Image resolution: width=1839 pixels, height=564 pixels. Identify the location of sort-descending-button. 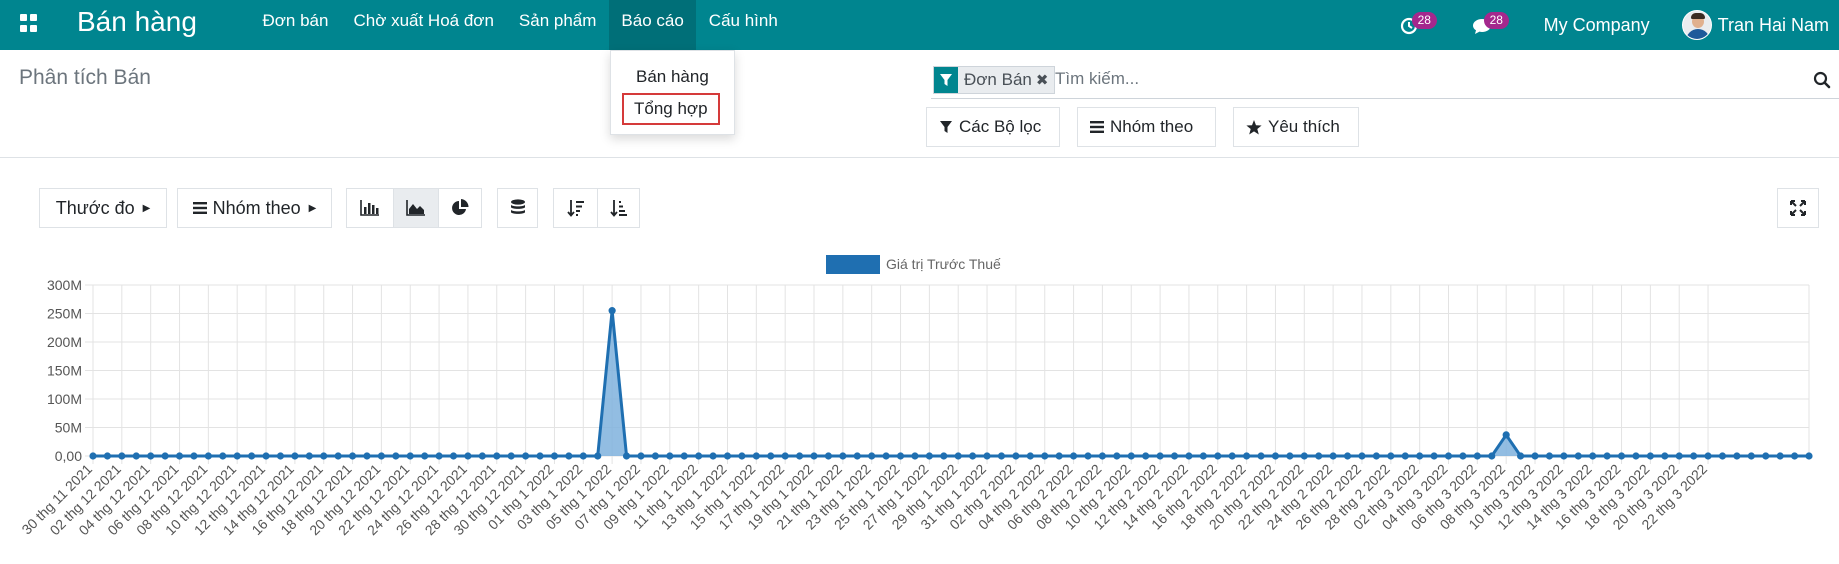
(575, 208).